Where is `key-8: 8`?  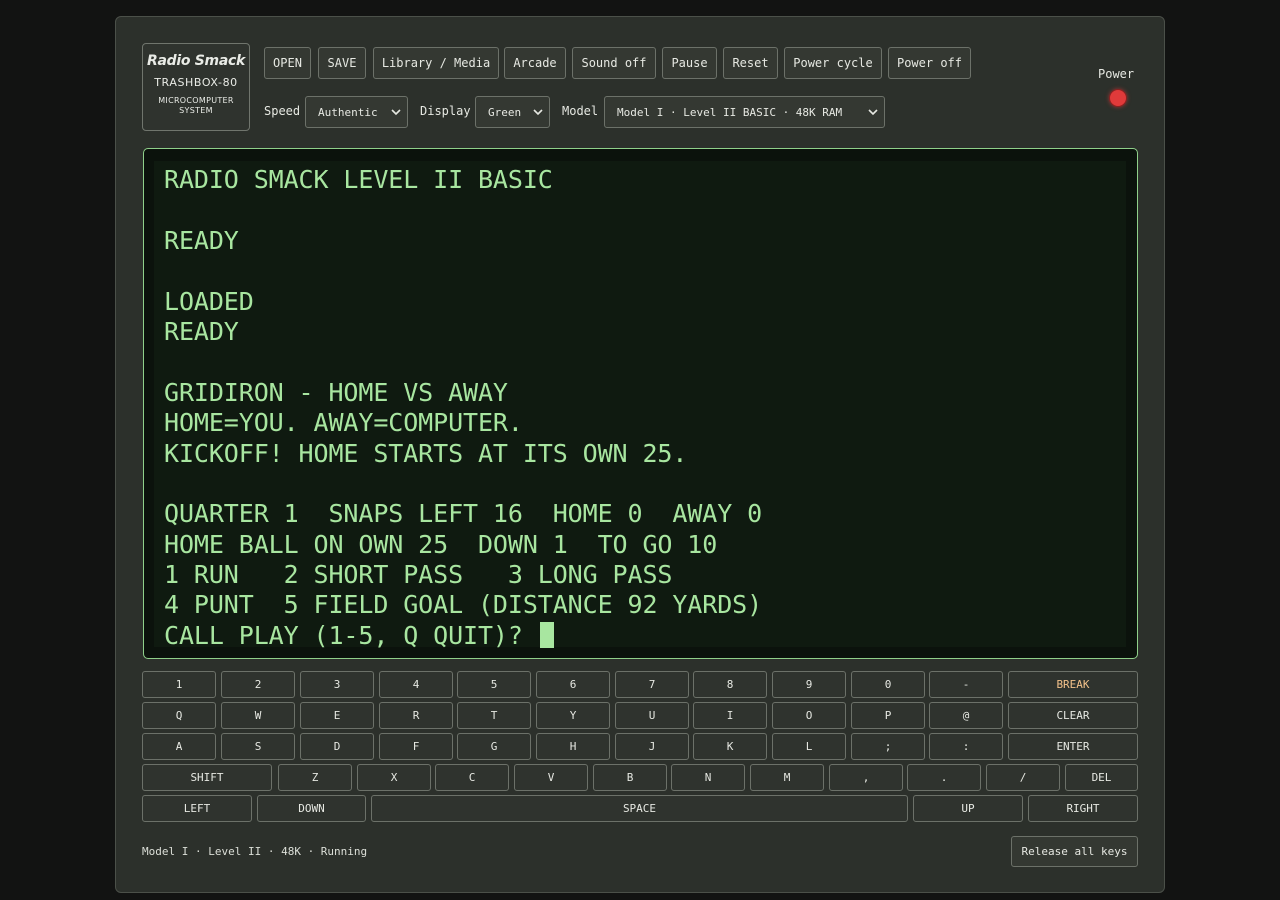
key-8: 8 is located at coordinates (730, 684).